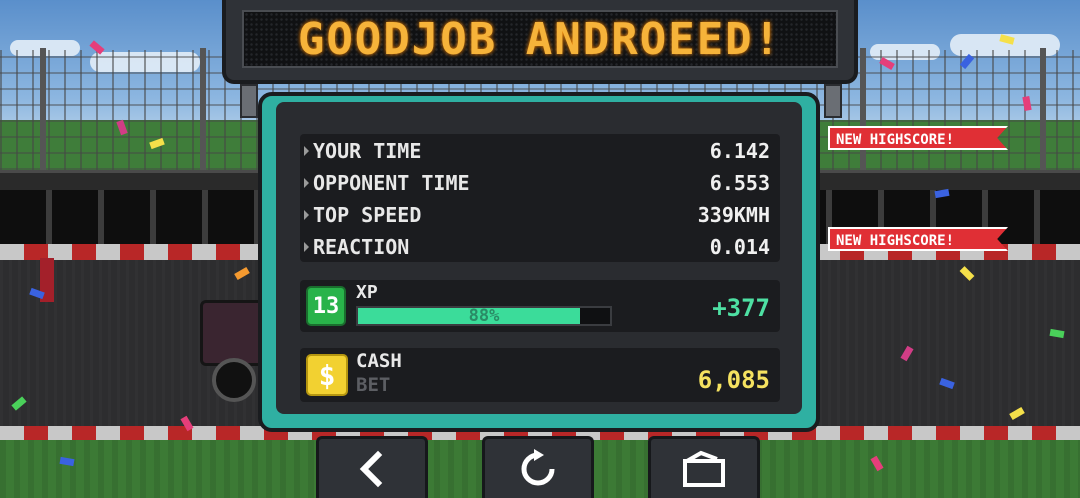  I want to click on xp-section: 13 XP 88% +377, so click(540, 306).